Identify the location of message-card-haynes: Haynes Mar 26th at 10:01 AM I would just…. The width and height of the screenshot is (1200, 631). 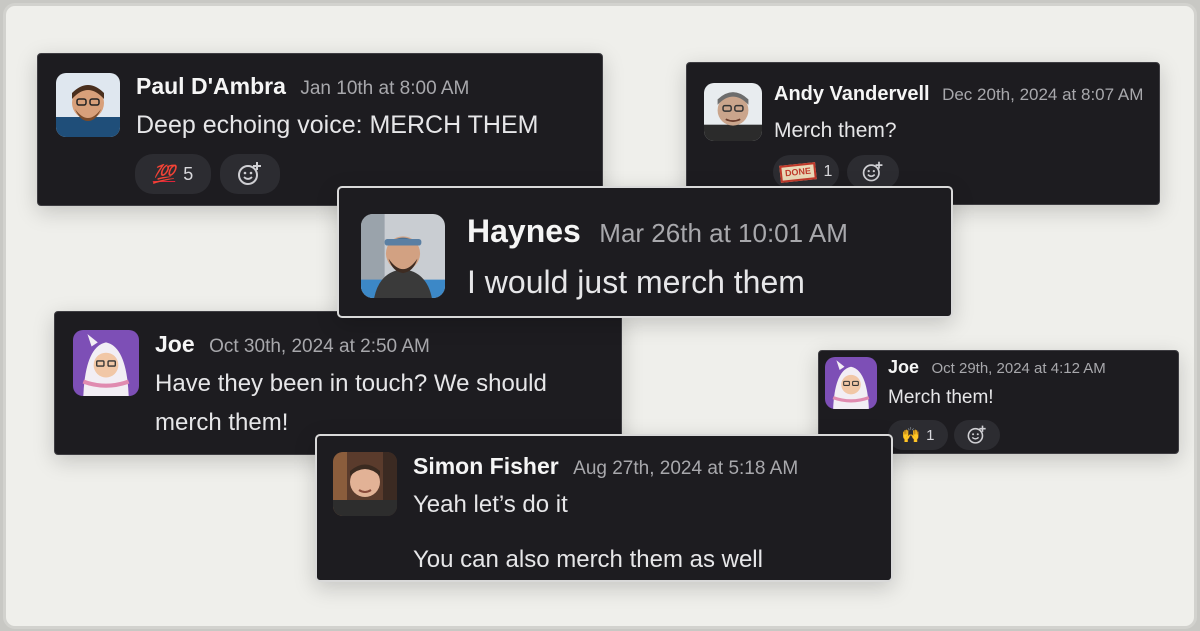
(645, 252).